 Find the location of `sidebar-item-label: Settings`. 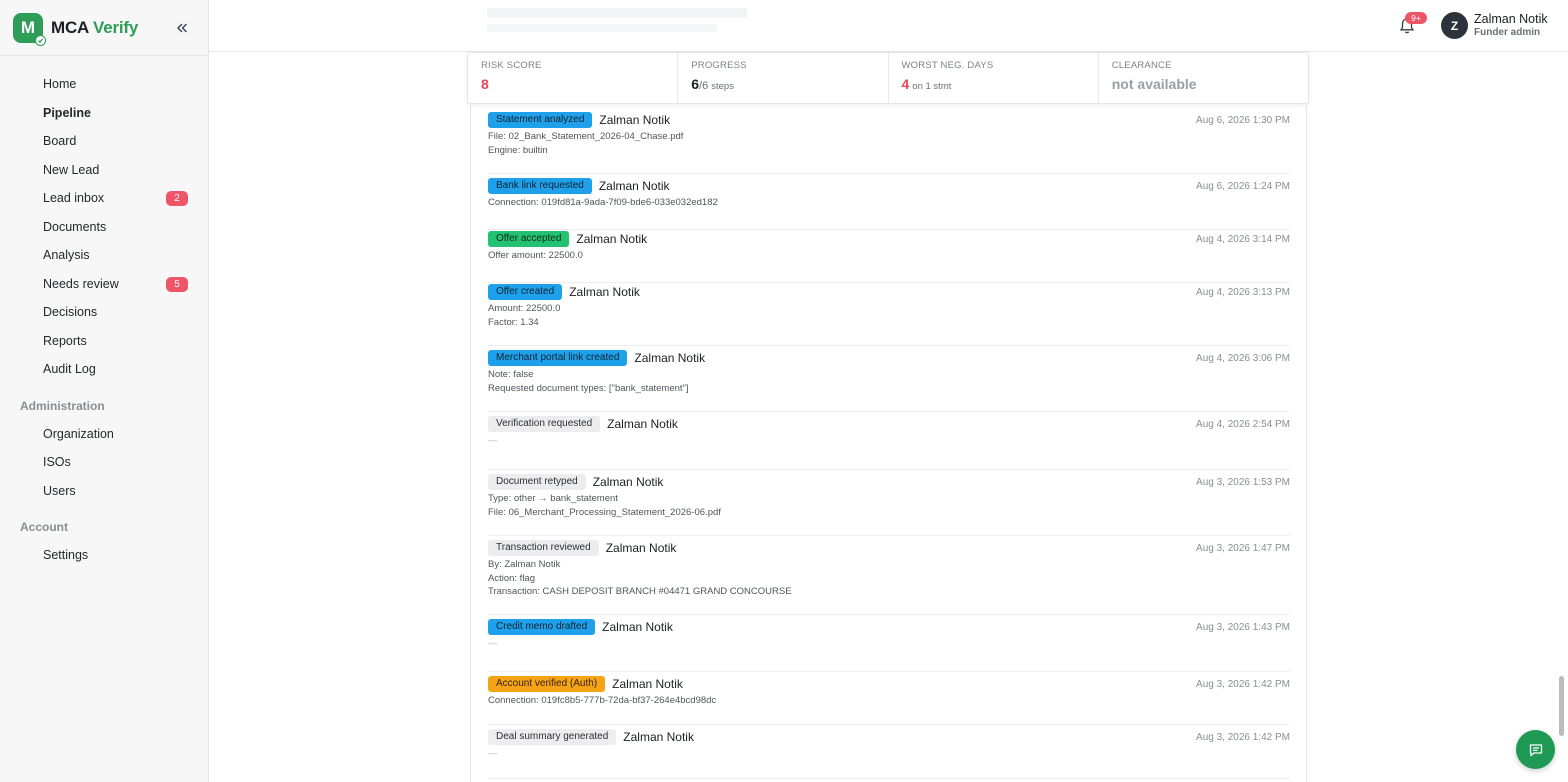

sidebar-item-label: Settings is located at coordinates (66, 555).